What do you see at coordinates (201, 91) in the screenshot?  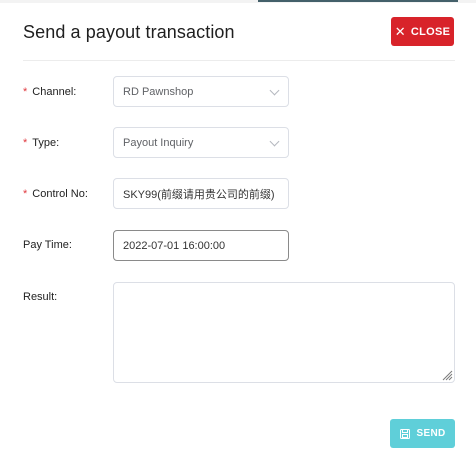 I see `channel-select: RD Pawnshop` at bounding box center [201, 91].